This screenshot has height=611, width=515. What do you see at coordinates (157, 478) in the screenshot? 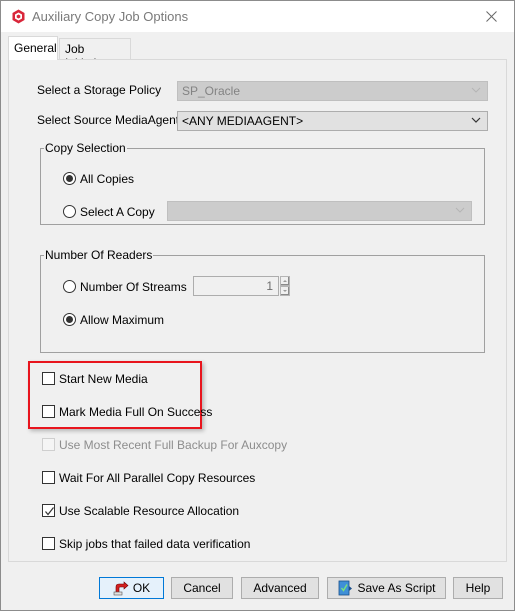
I see `wait-parallel-copy-label: Wait For All Parallel Copy Resources` at bounding box center [157, 478].